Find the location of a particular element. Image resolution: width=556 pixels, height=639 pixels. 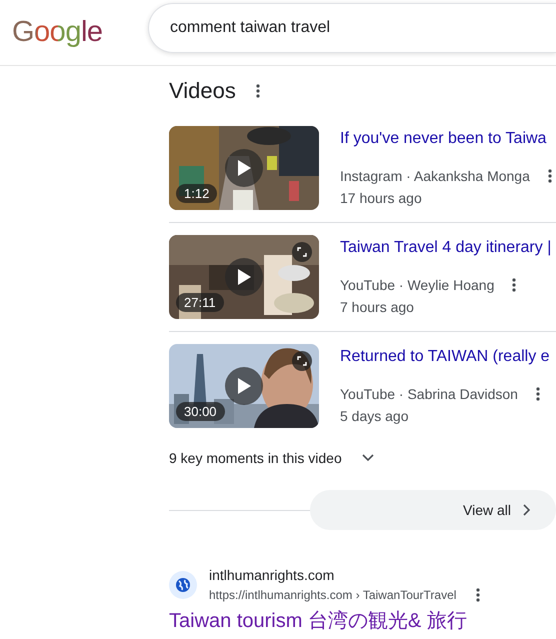

video-source: YouTube · Sabrina Davidson is located at coordinates (429, 394).